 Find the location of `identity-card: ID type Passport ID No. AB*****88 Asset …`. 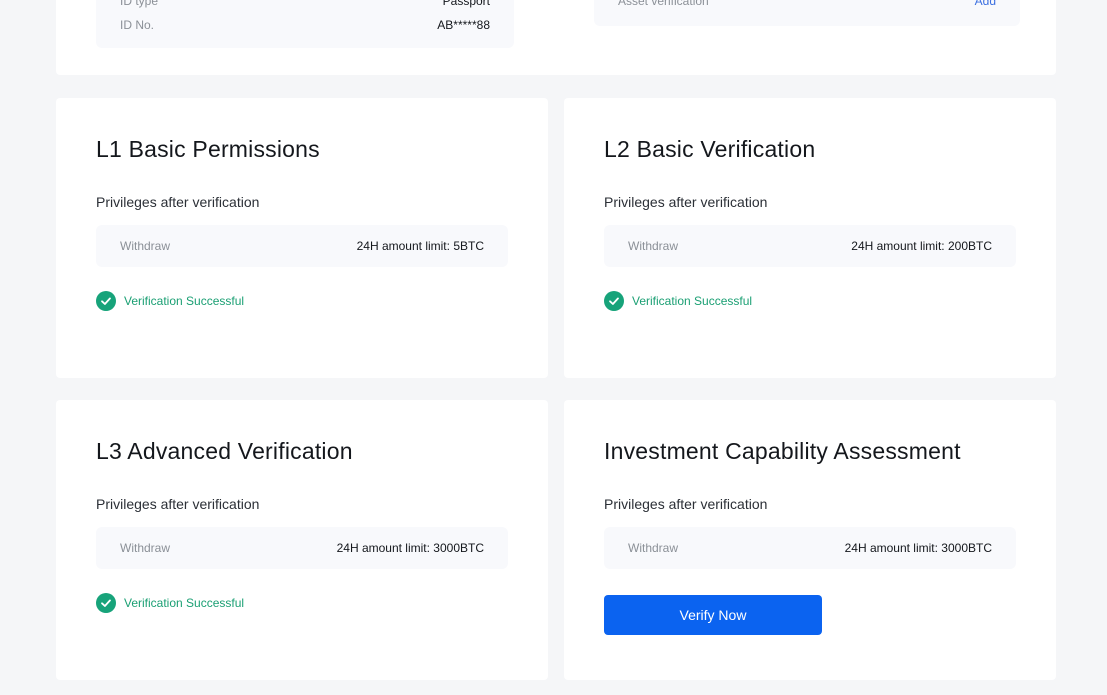

identity-card: ID type Passport ID No. AB*****88 Asset … is located at coordinates (556, 37).